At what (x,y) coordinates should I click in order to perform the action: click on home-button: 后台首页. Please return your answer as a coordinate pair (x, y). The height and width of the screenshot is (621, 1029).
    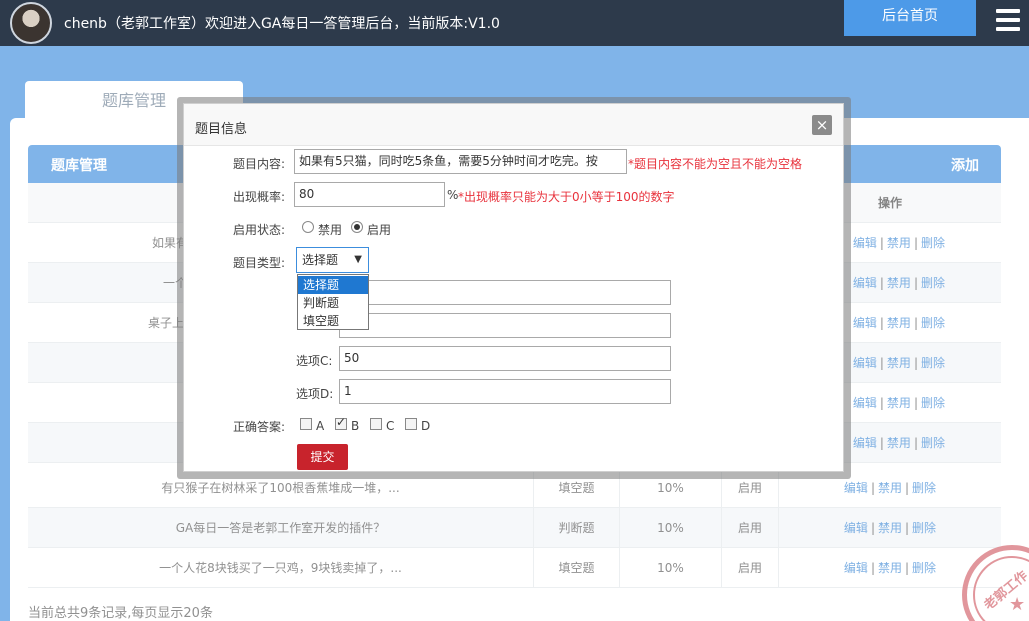
    Looking at the image, I should click on (910, 18).